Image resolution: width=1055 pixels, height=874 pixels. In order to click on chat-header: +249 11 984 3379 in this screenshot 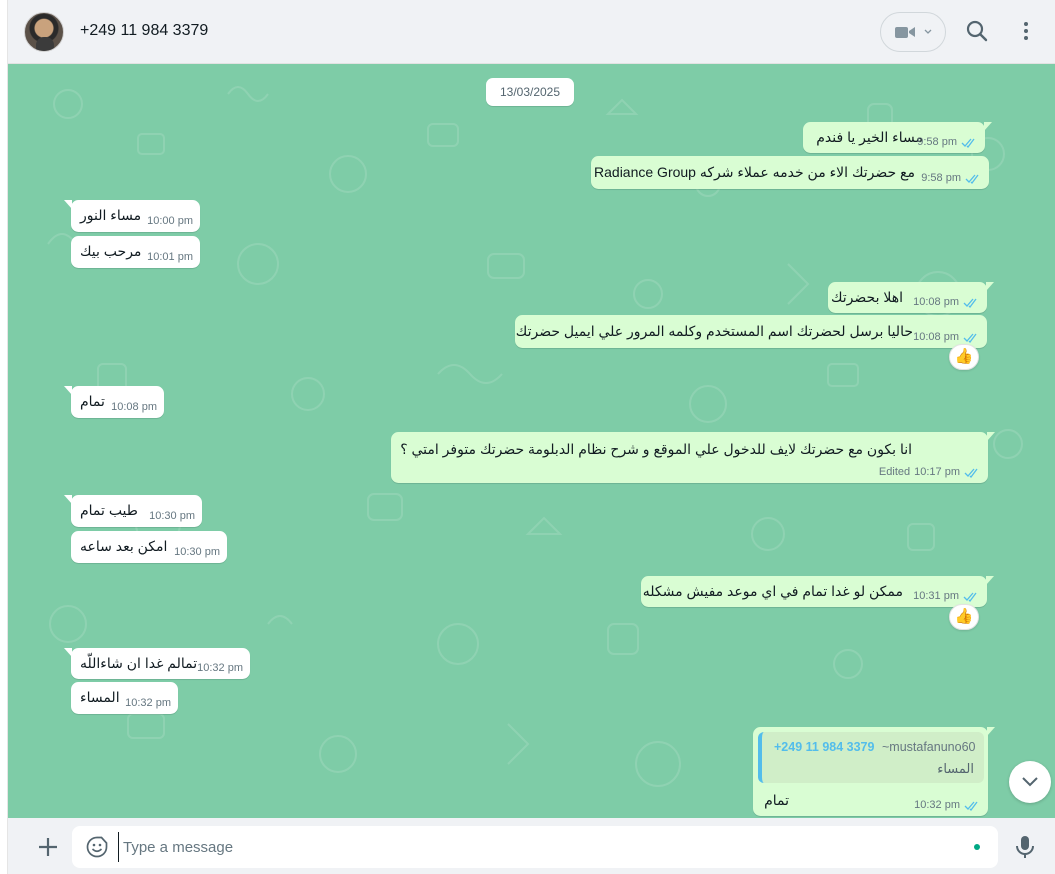, I will do `click(531, 32)`.